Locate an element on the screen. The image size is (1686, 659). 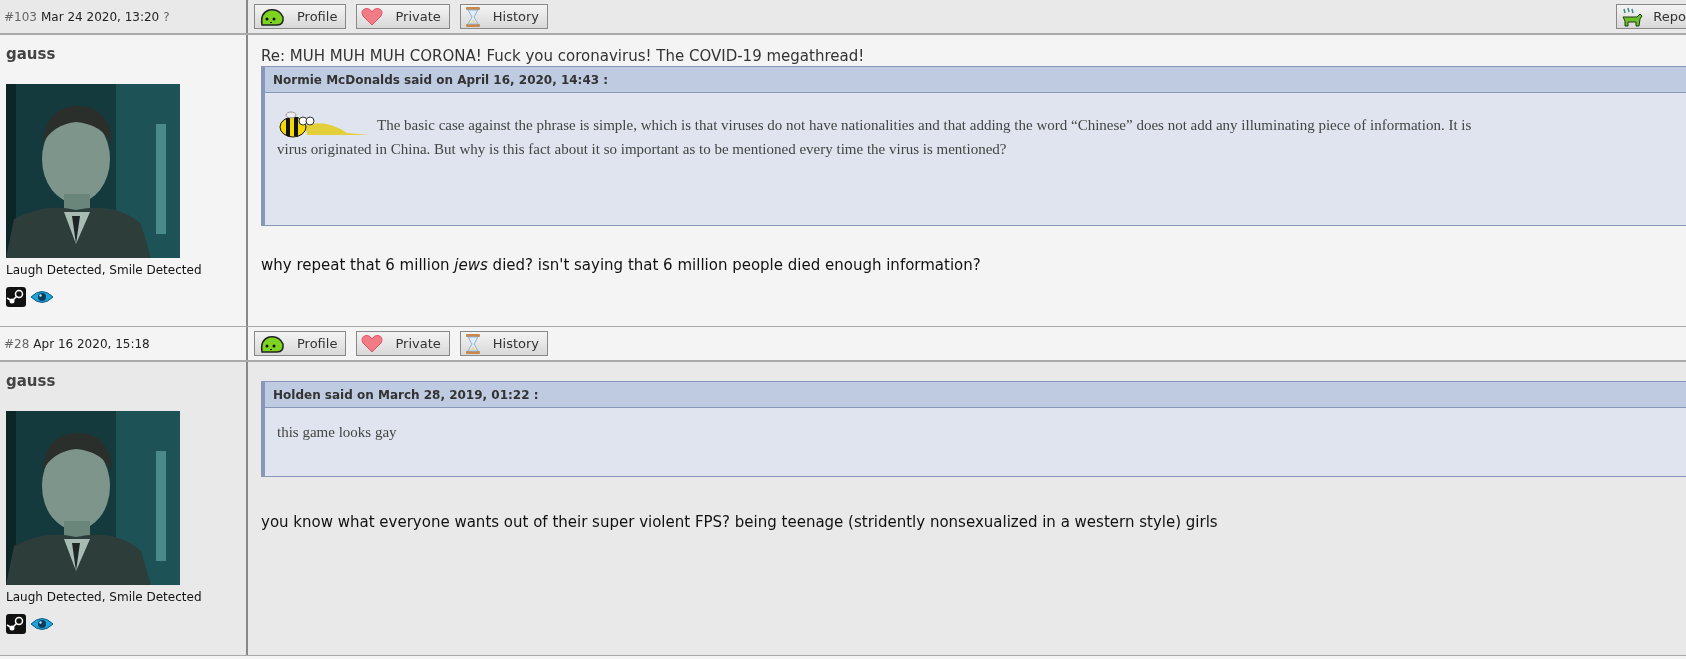
post-text: you know what everyone wants out of their super violent FPS? being teenage (stridently nonsexualized in a western style) girls is located at coordinates (740, 522).